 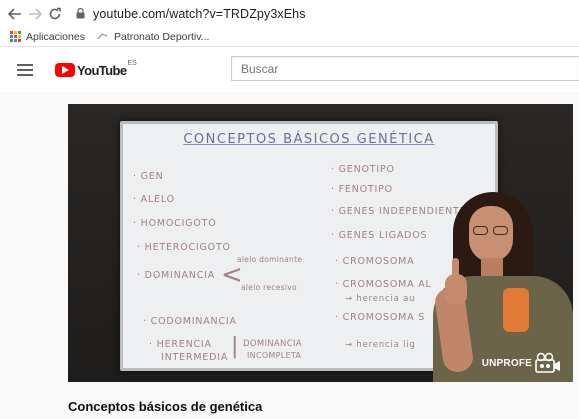 I want to click on film-camera-icon, so click(x=547, y=362).